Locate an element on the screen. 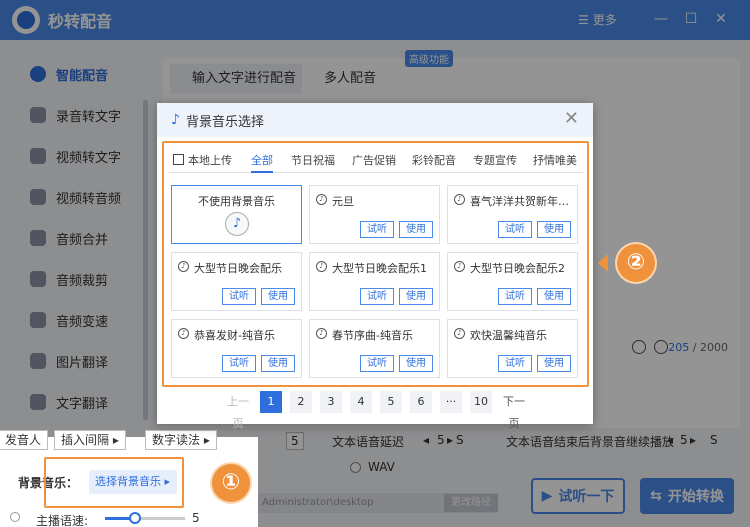 The image size is (750, 527). dialog-title: 背景音乐选择 is located at coordinates (224, 122).